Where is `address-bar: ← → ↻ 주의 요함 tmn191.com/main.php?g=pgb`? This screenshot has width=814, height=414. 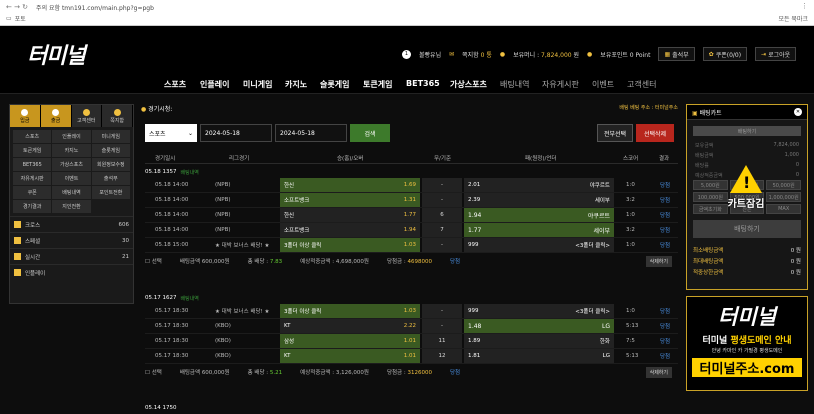
address-bar: ← → ↻ 주의 요함 tmn191.com/main.php?g=pgb is located at coordinates (396, 7).